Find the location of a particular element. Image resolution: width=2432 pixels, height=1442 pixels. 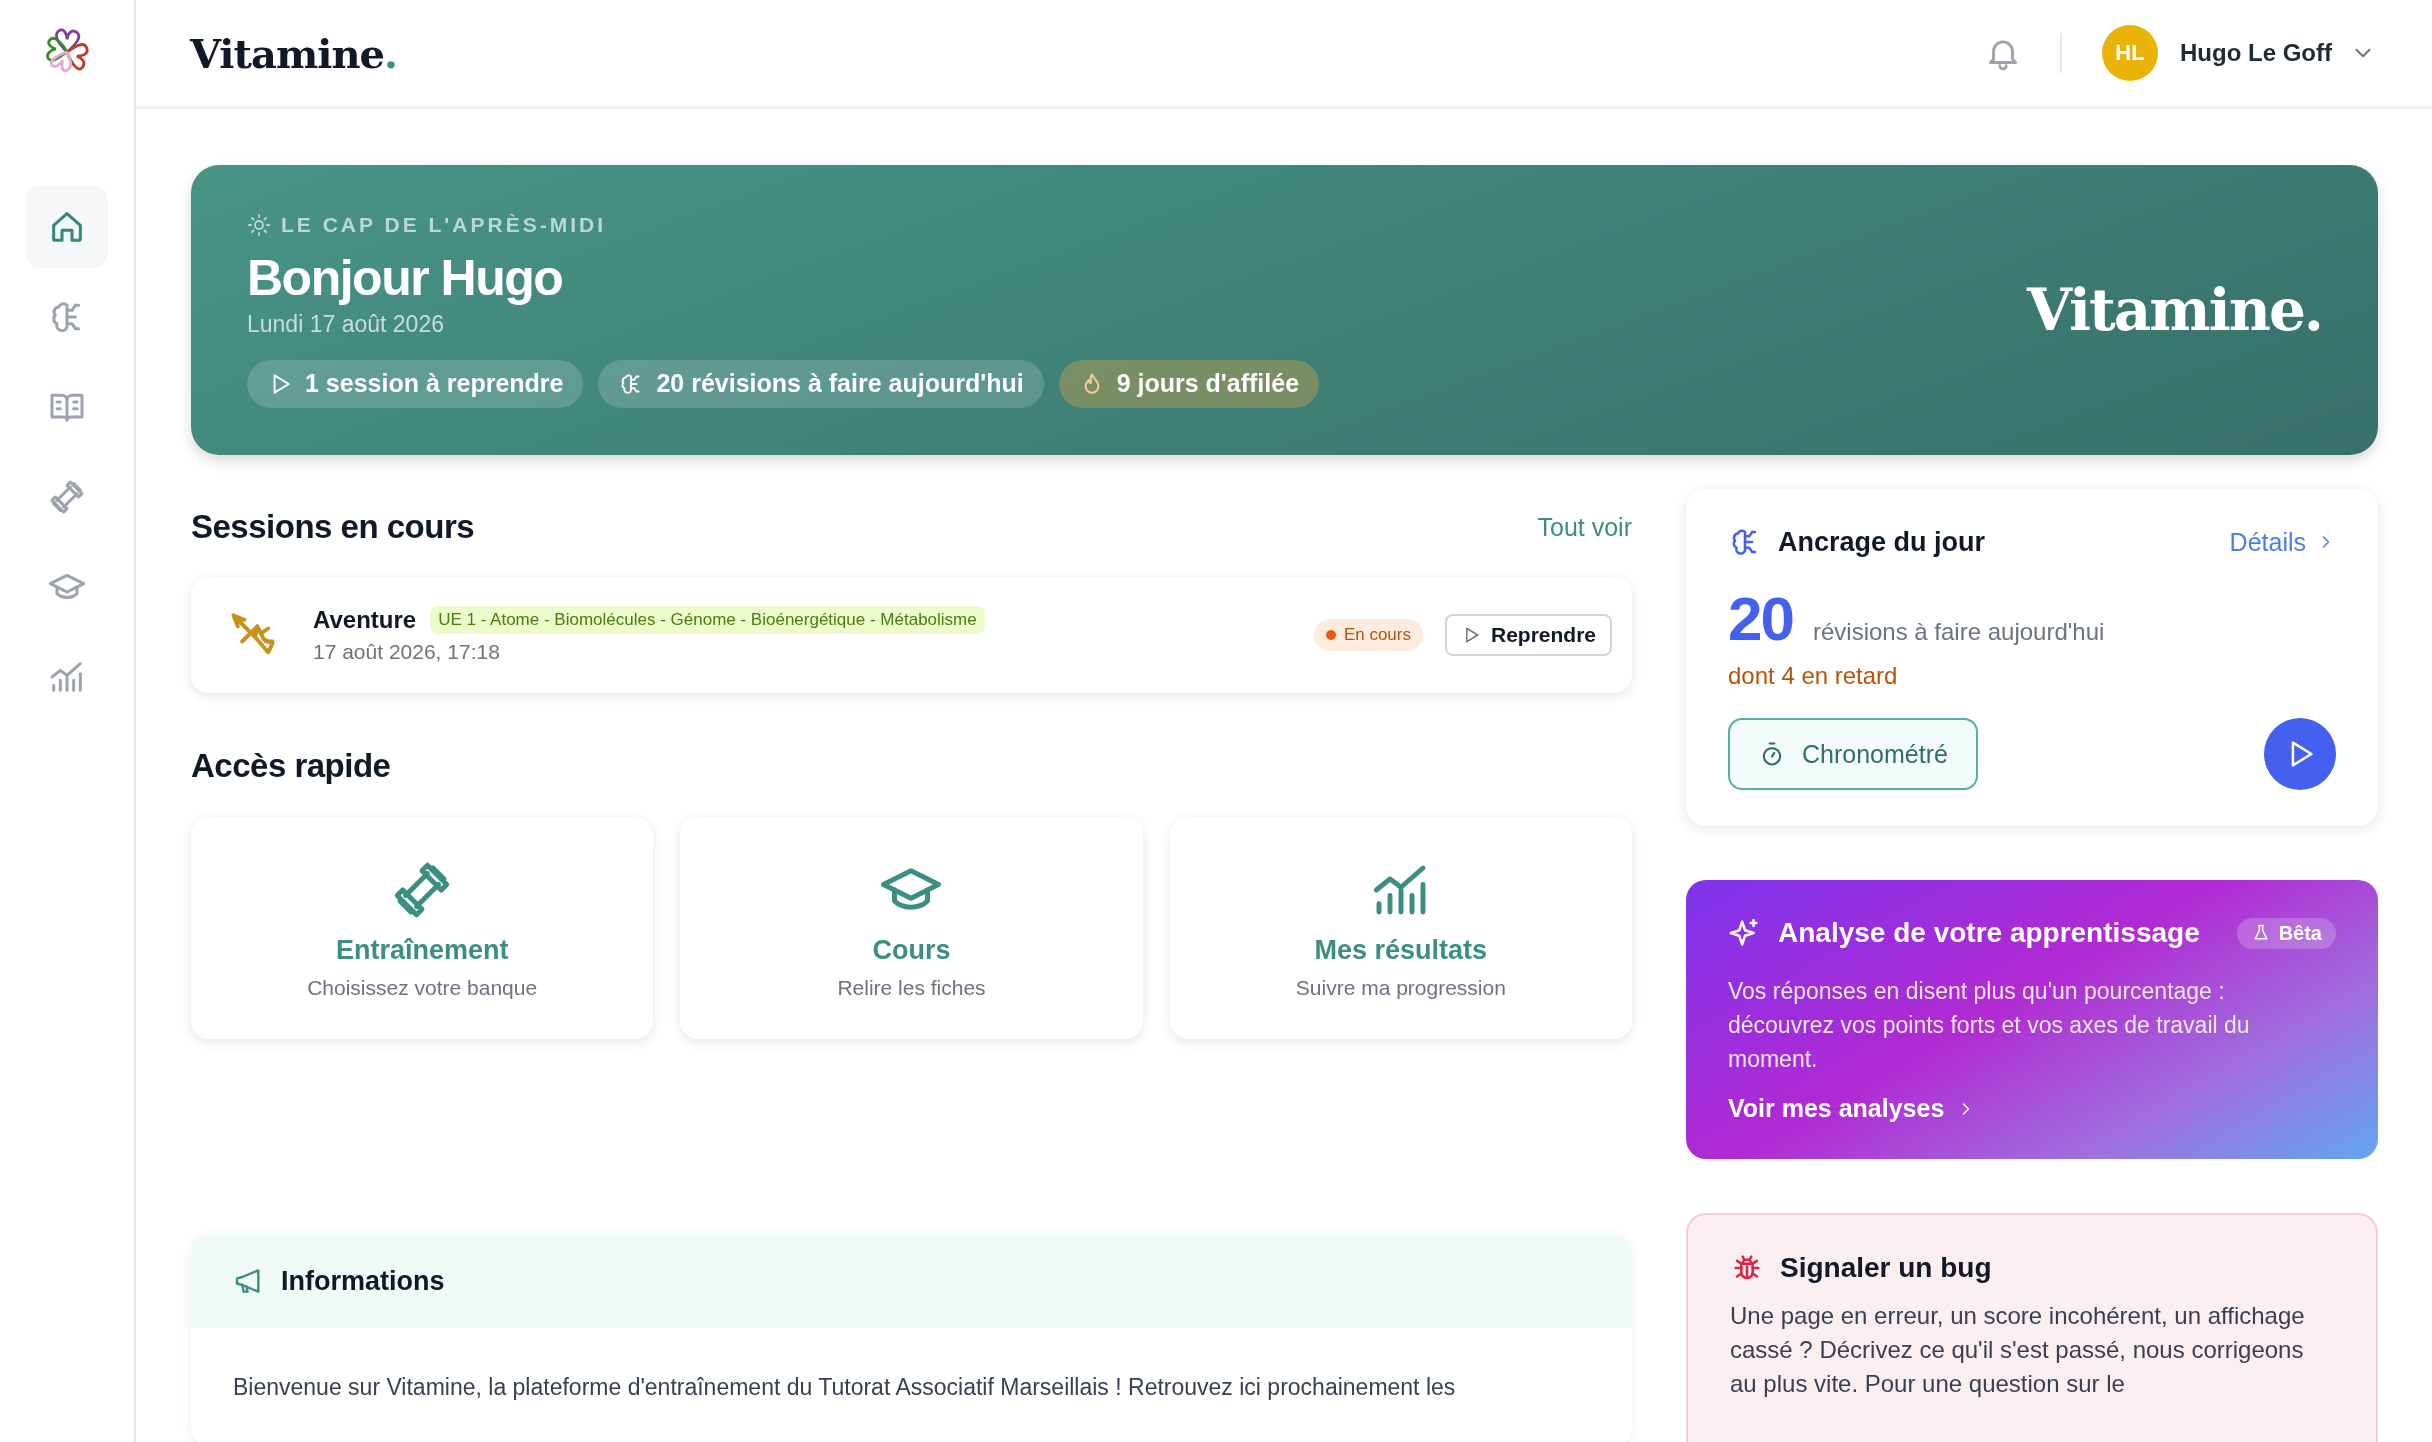

section-title: Sessions en cours is located at coordinates (333, 527).